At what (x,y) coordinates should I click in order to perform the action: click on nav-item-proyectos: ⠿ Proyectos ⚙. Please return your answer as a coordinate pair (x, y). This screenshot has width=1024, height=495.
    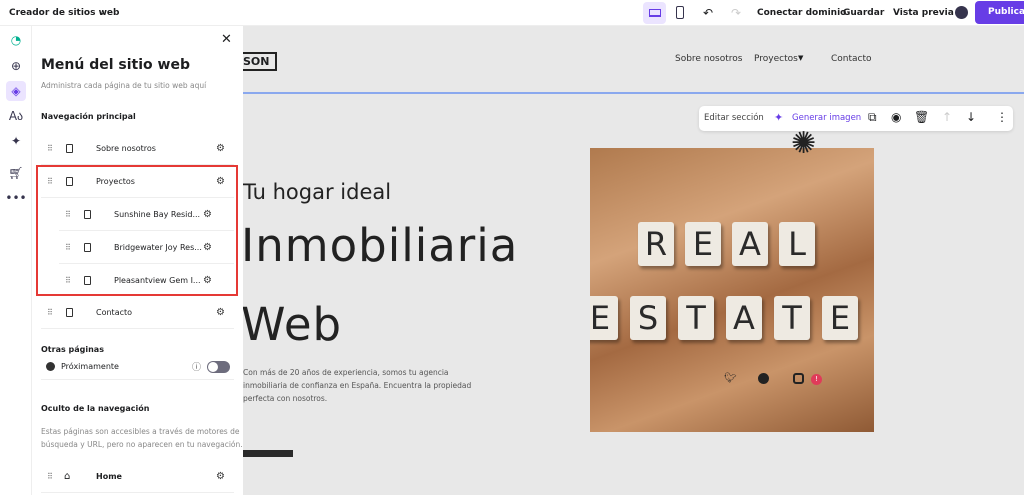
    Looking at the image, I should click on (137, 182).